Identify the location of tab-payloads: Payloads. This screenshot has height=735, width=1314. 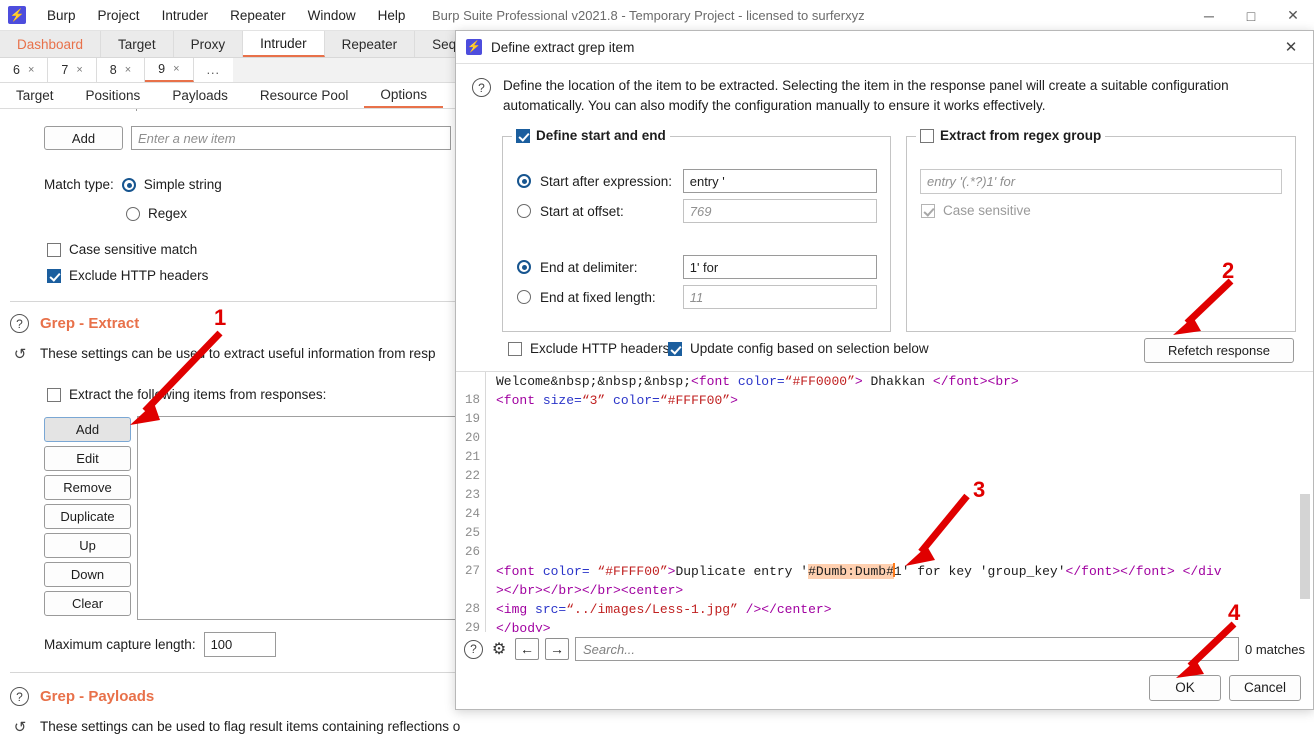
(200, 95).